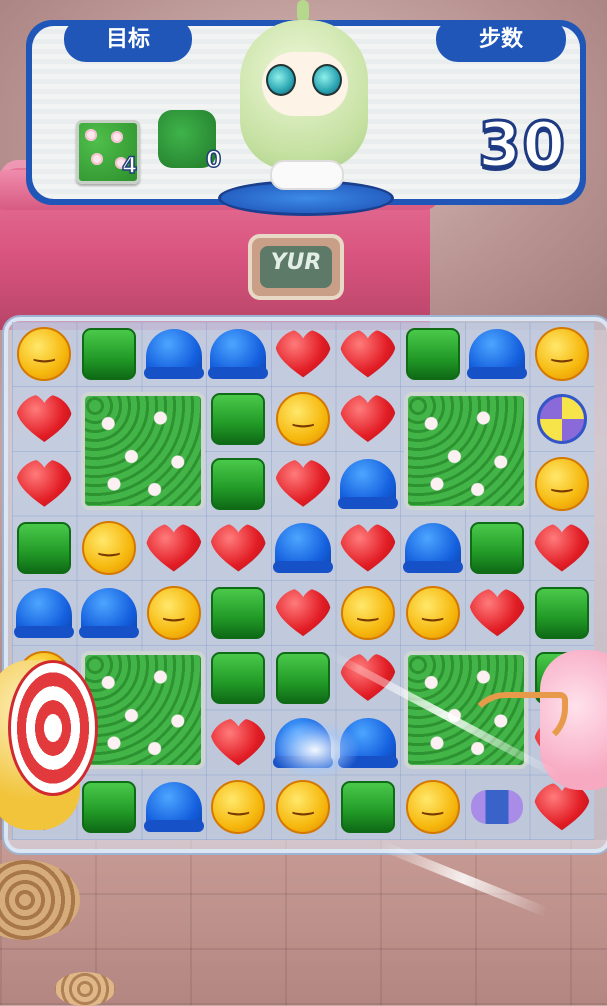  I want to click on goal-tab-label: 目标, so click(128, 41).